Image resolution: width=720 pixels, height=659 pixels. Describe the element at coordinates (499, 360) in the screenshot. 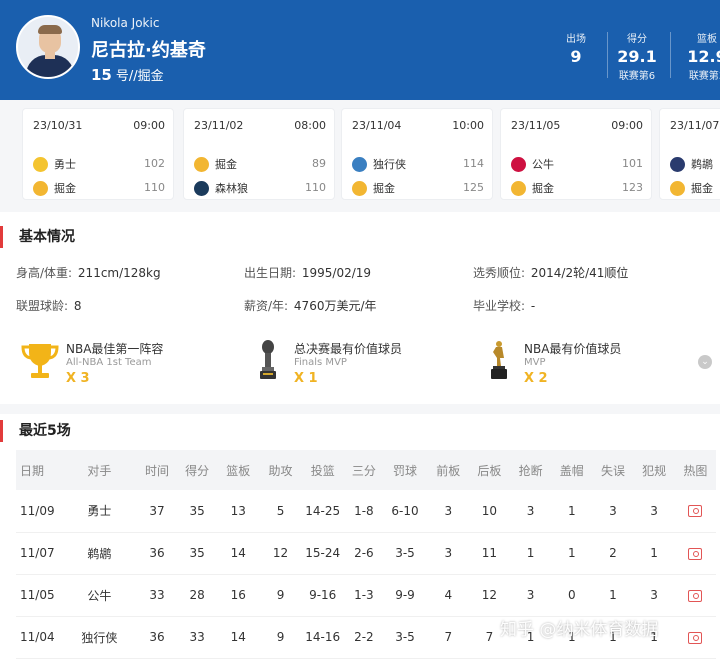

I see `mvp-trophy-icon` at that location.